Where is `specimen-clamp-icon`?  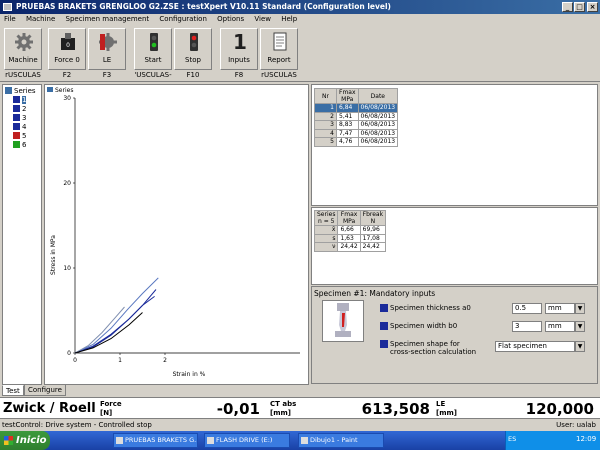
specimen-clamp-icon is located at coordinates (343, 320).